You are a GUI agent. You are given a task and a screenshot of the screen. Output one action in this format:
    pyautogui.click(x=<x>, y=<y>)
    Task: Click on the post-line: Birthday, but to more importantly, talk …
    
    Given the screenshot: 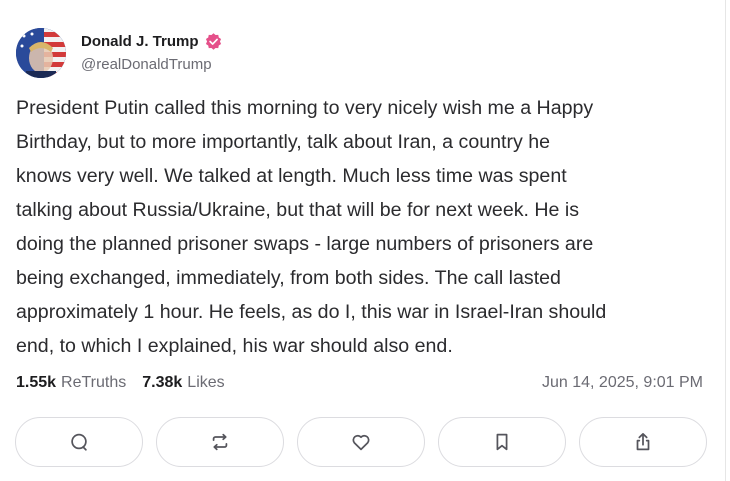 What is the action you would take?
    pyautogui.click(x=283, y=142)
    